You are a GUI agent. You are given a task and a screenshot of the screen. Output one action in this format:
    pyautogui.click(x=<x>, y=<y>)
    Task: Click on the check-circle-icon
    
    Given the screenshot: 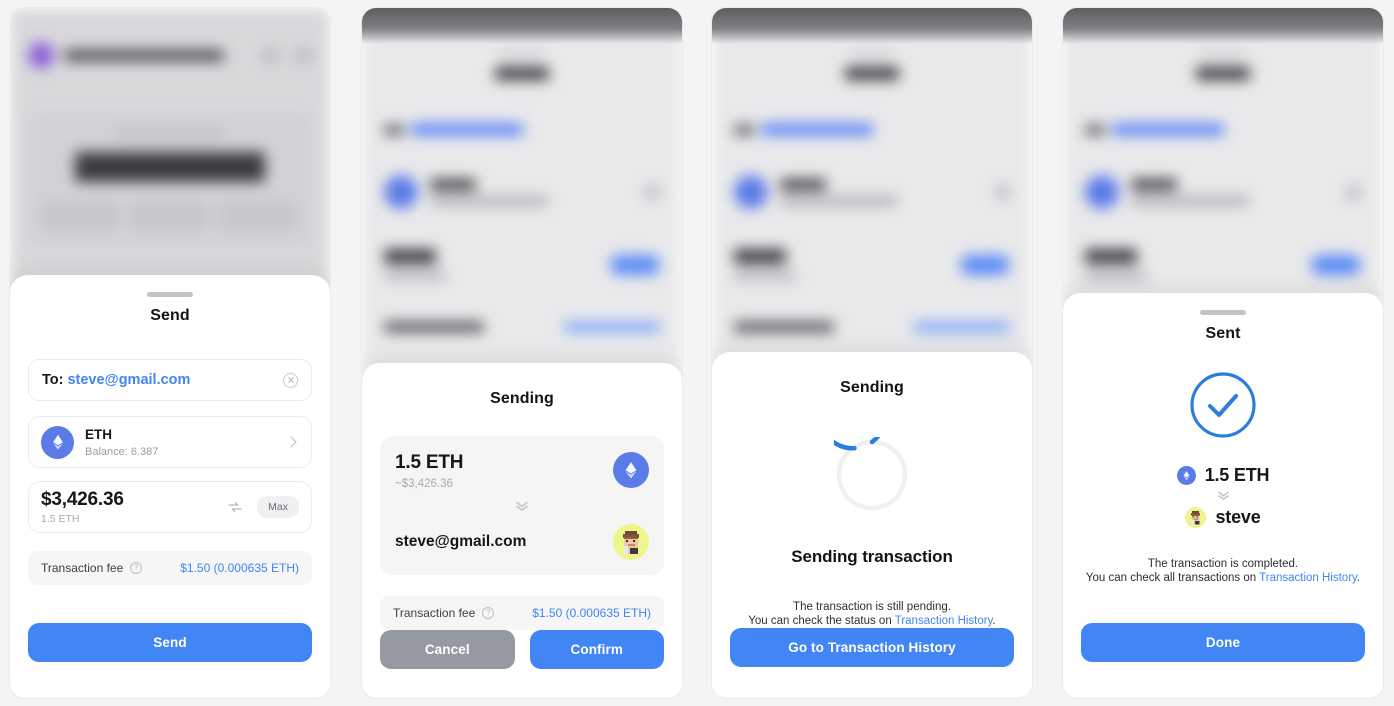 What is the action you would take?
    pyautogui.click(x=1223, y=405)
    